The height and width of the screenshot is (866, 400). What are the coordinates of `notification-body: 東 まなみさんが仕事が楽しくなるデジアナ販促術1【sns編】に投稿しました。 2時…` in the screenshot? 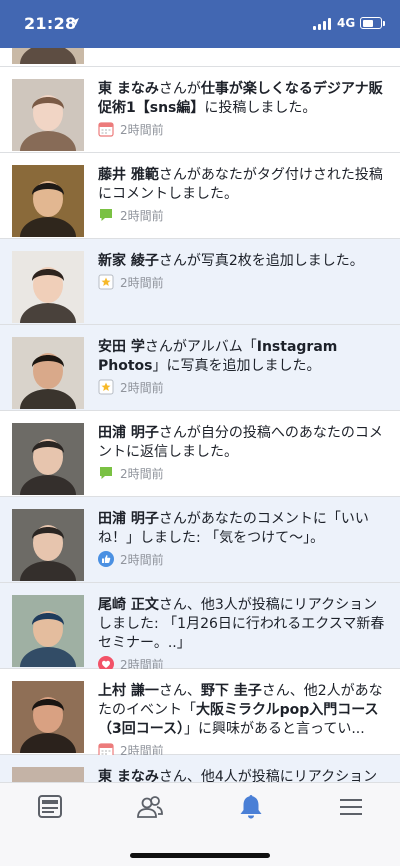 It's located at (244, 108).